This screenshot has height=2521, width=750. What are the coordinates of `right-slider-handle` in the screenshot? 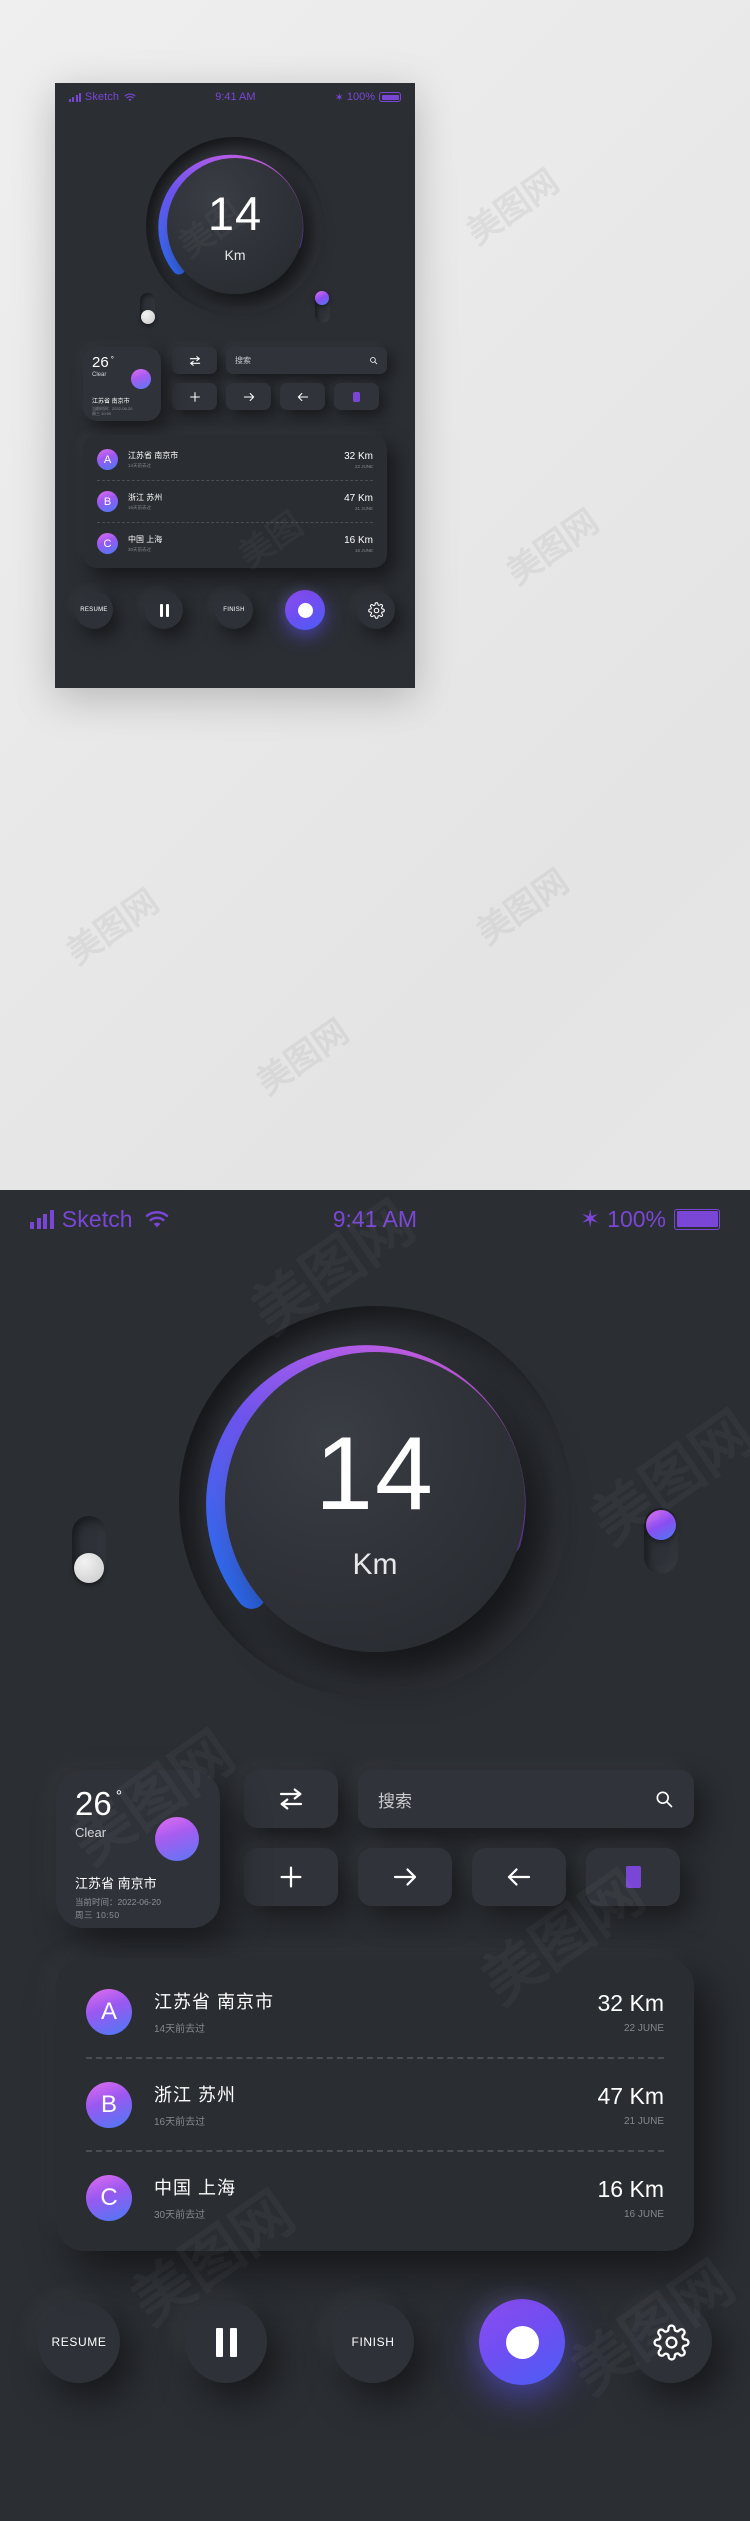 It's located at (661, 1525).